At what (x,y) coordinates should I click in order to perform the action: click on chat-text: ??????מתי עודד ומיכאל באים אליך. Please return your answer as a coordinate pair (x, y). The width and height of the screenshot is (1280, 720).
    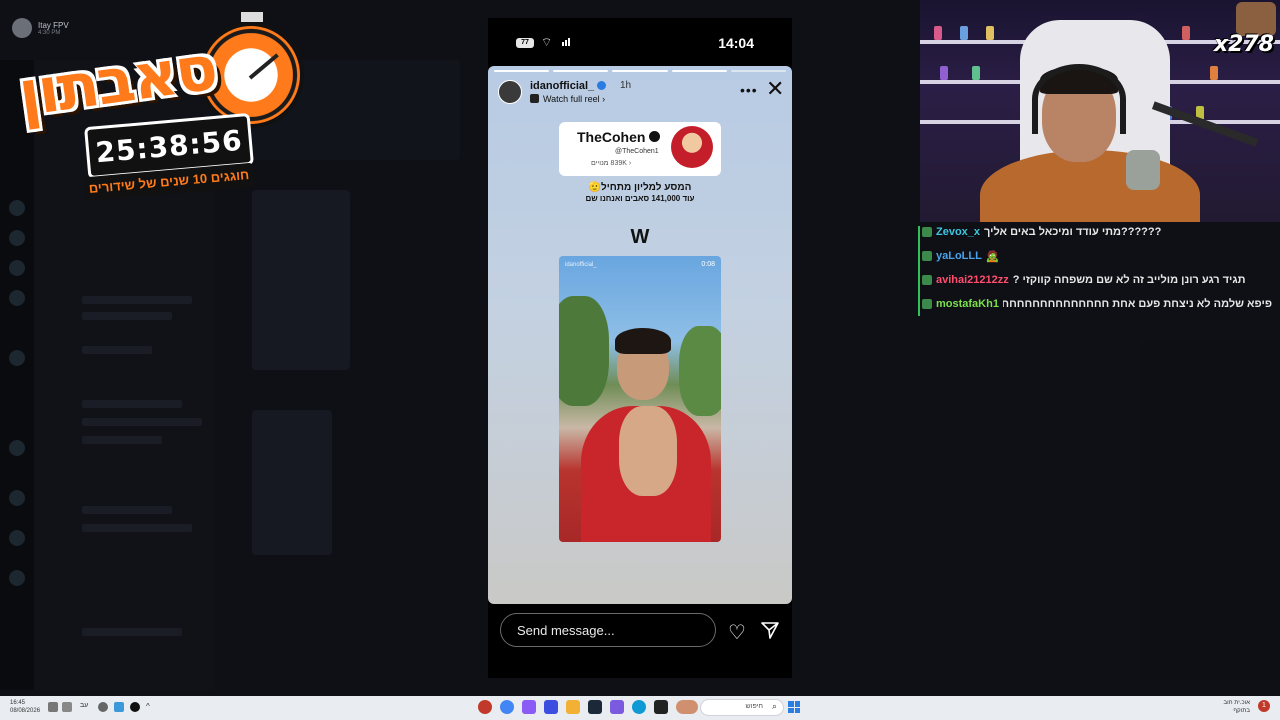
    Looking at the image, I should click on (1073, 232).